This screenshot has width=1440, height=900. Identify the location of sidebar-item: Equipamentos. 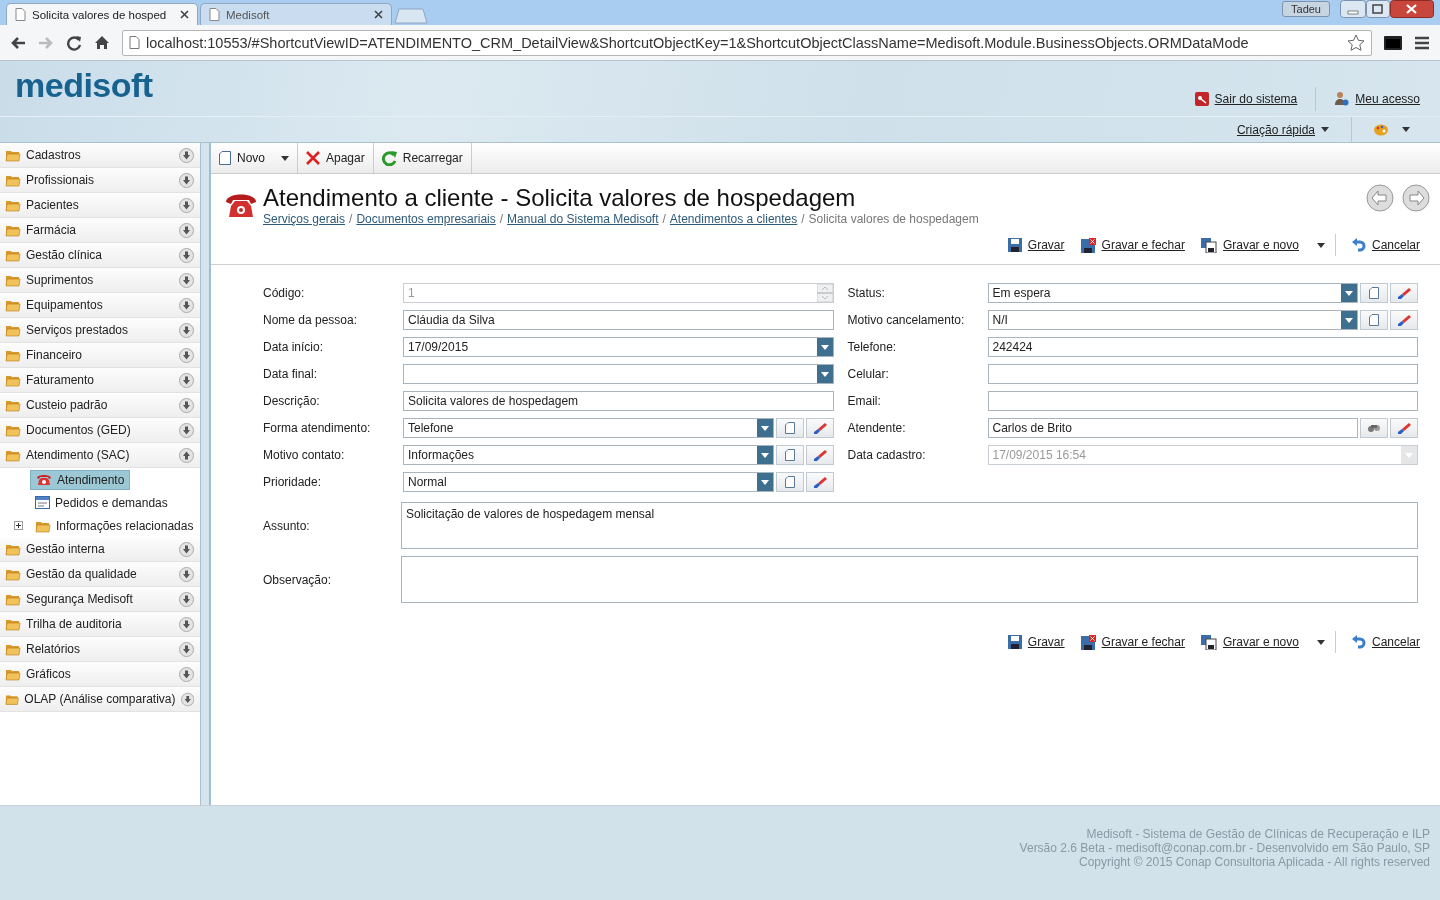
(100, 305).